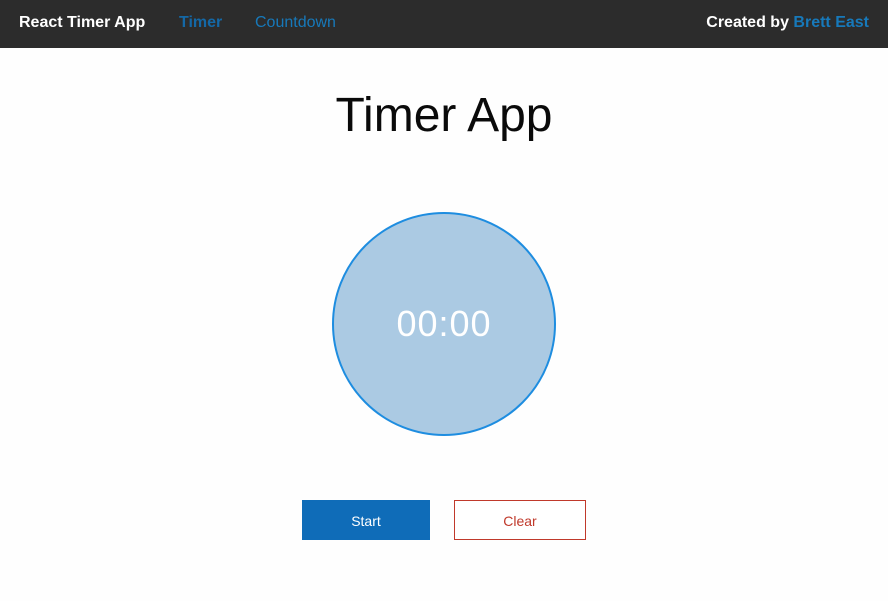 This screenshot has height=601, width=888. What do you see at coordinates (200, 23) in the screenshot?
I see `nav-link-timer: Timer` at bounding box center [200, 23].